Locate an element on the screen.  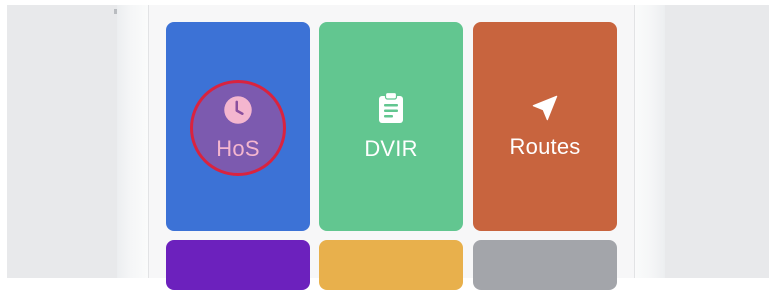
hos-tile-label: HoS is located at coordinates (238, 148).